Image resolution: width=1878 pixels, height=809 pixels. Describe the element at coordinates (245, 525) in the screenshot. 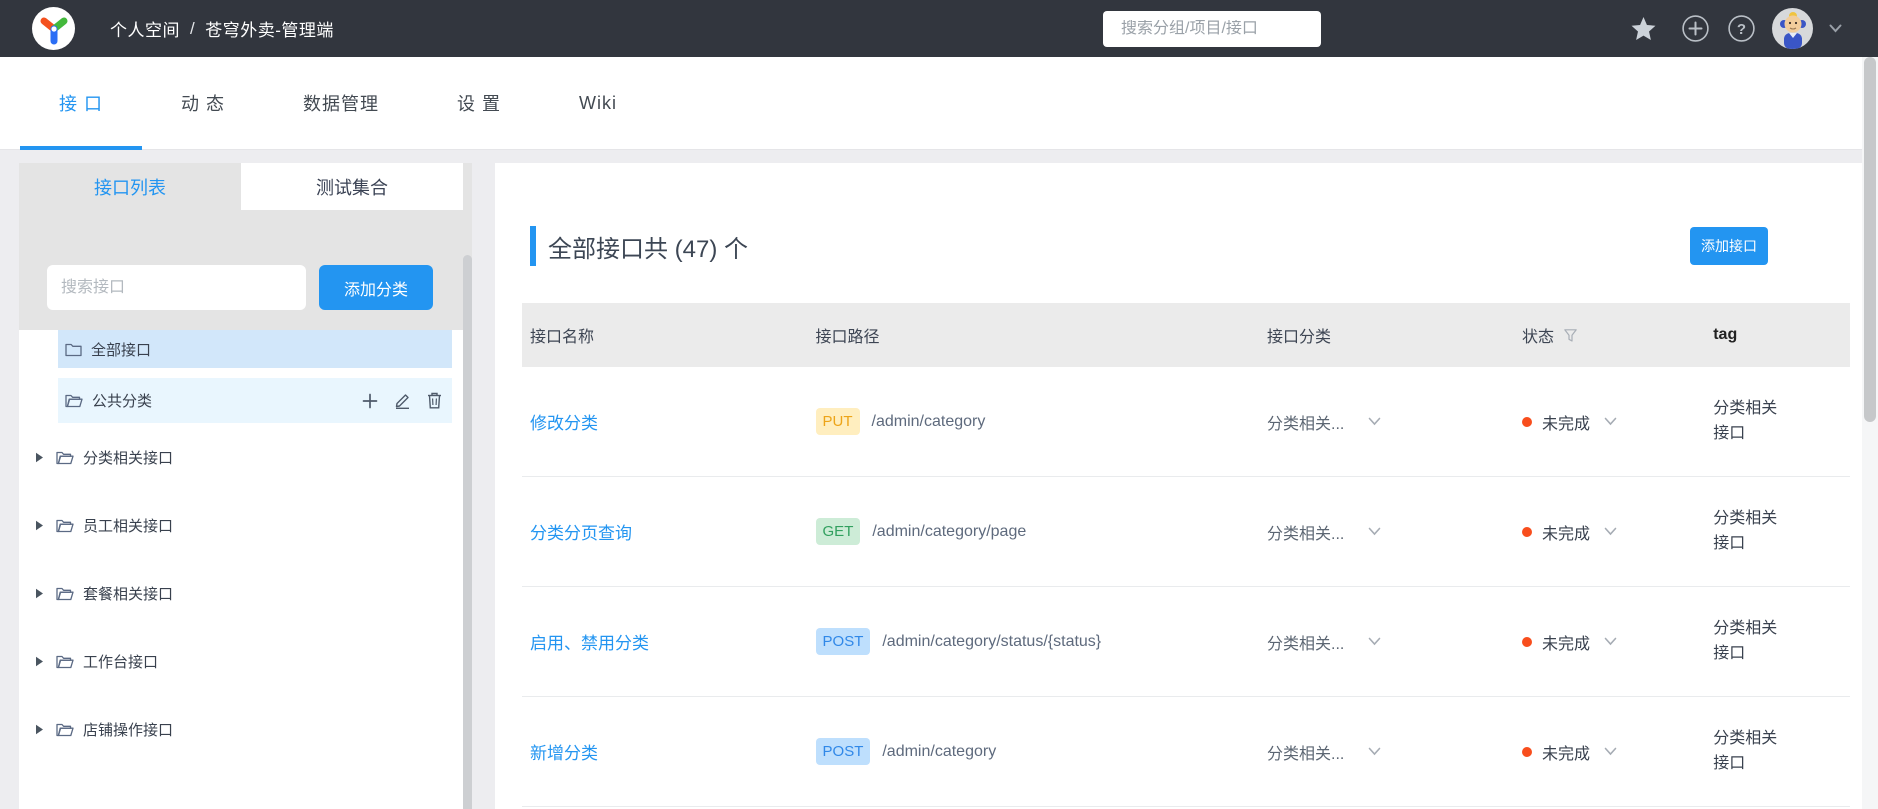

I see `tree-branch-item: 员工相关接口` at that location.